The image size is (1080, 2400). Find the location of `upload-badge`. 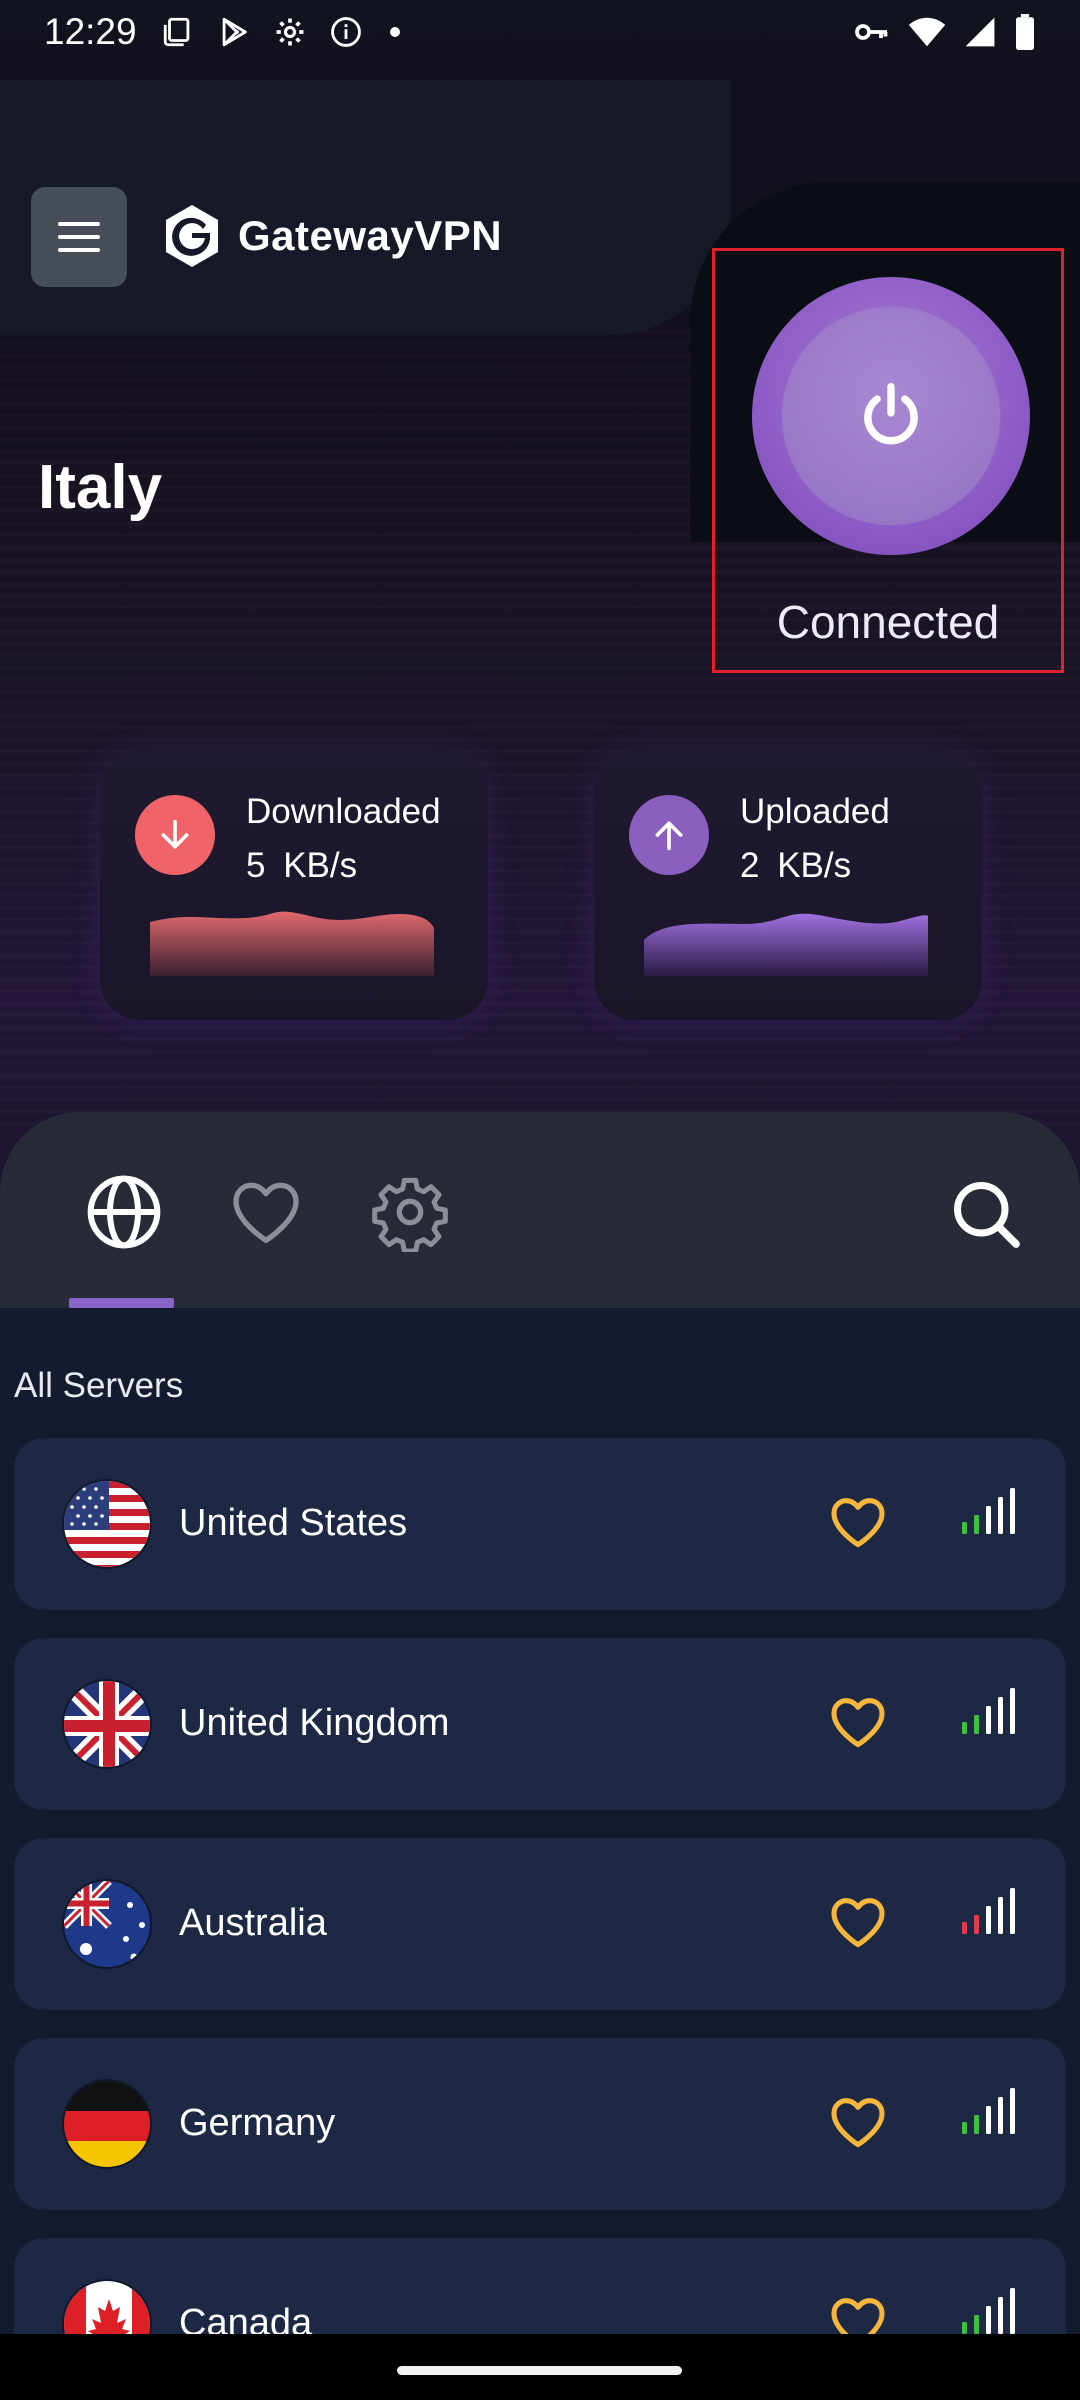

upload-badge is located at coordinates (669, 835).